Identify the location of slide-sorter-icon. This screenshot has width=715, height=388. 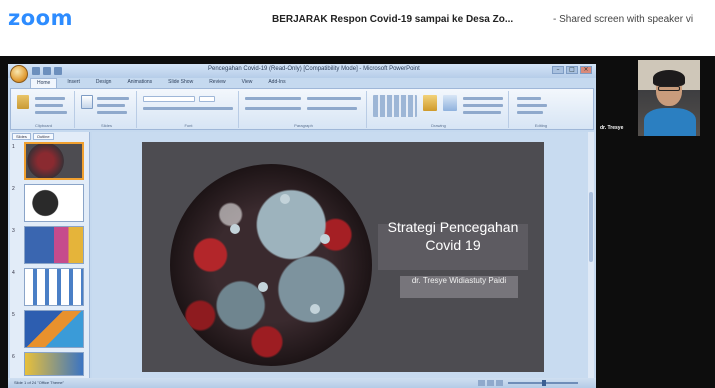
(490, 383).